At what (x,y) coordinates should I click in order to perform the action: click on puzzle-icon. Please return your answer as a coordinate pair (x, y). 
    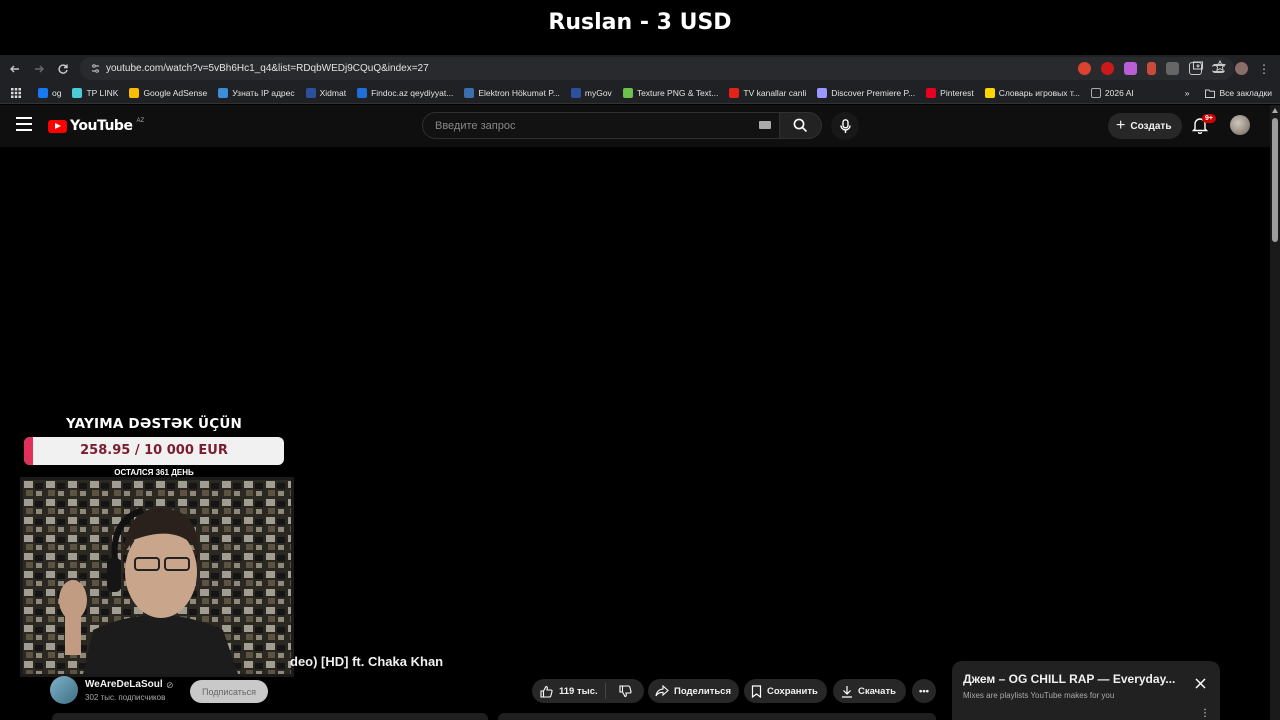
    Looking at the image, I should click on (1195, 68).